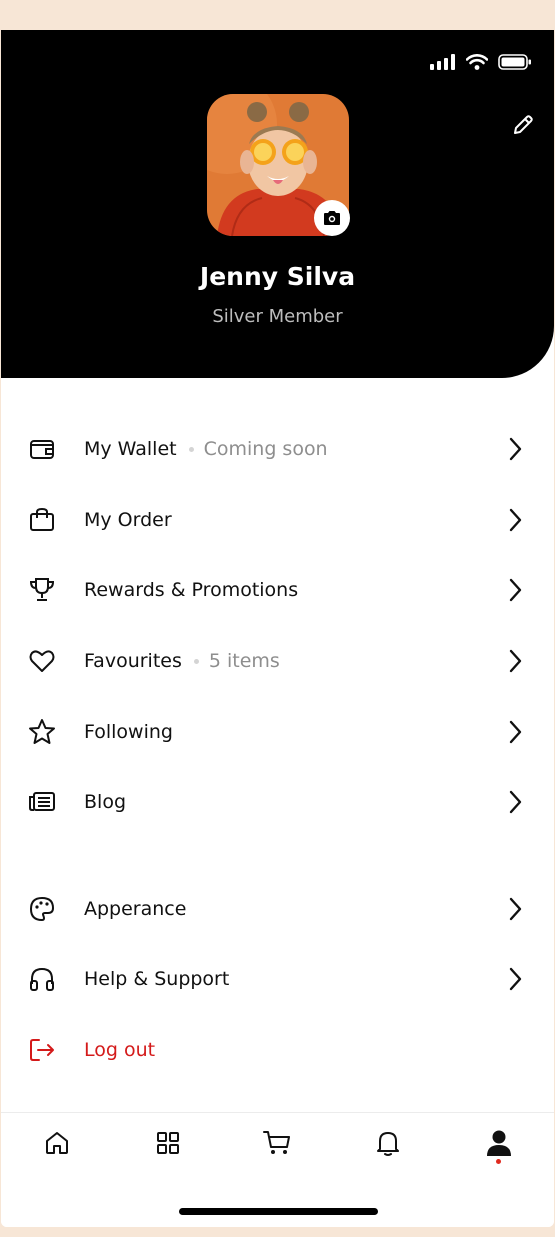  What do you see at coordinates (120, 1050) in the screenshot?
I see `menu-label-logout: Log out` at bounding box center [120, 1050].